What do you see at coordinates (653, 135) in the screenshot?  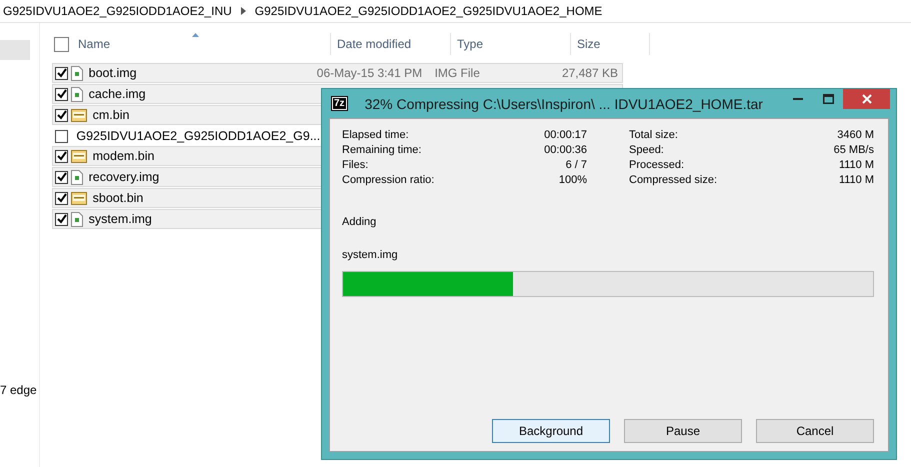 I see `stat-label: Total size:` at bounding box center [653, 135].